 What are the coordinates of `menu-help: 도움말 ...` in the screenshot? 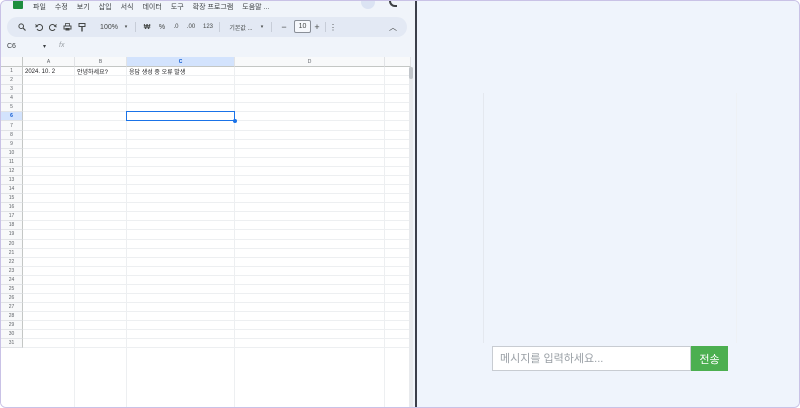 It's located at (255, 7).